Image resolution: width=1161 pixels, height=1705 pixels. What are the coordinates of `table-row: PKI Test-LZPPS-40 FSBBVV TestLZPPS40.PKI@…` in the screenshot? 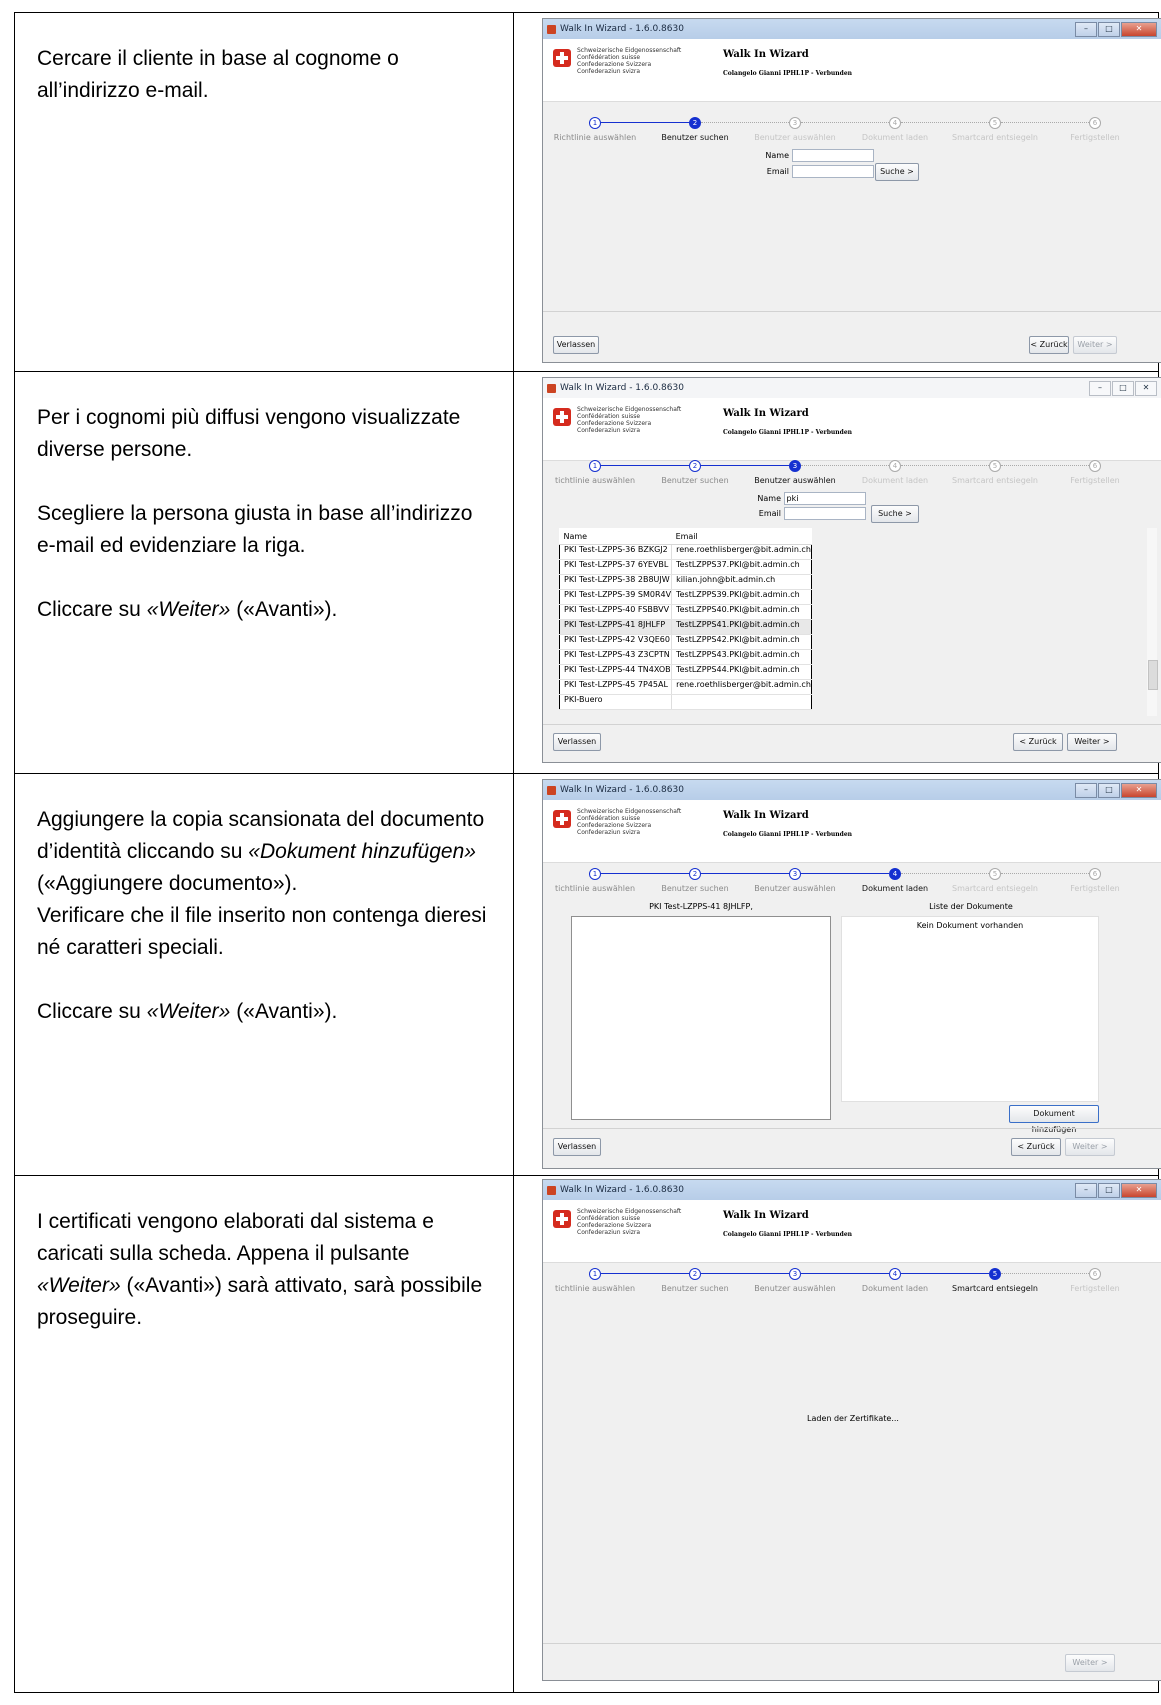 It's located at (685, 612).